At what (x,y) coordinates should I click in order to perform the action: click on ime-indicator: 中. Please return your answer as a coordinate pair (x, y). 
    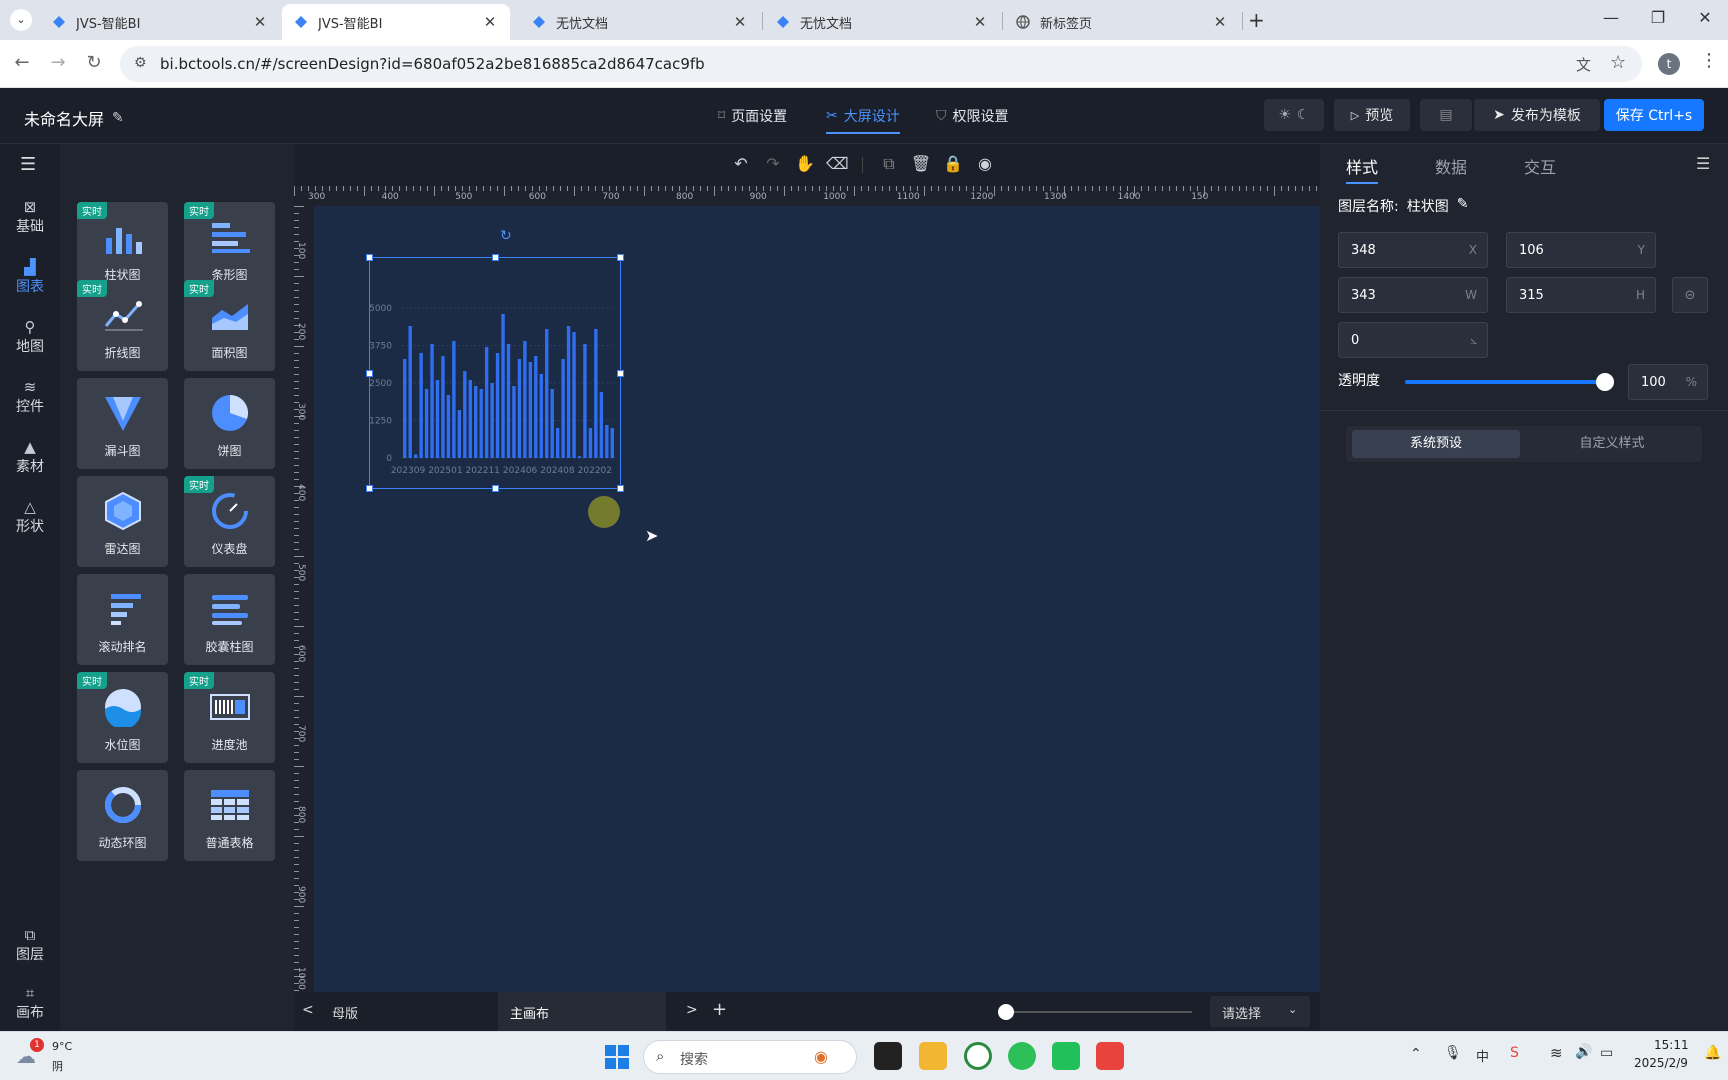
    Looking at the image, I should click on (1482, 1055).